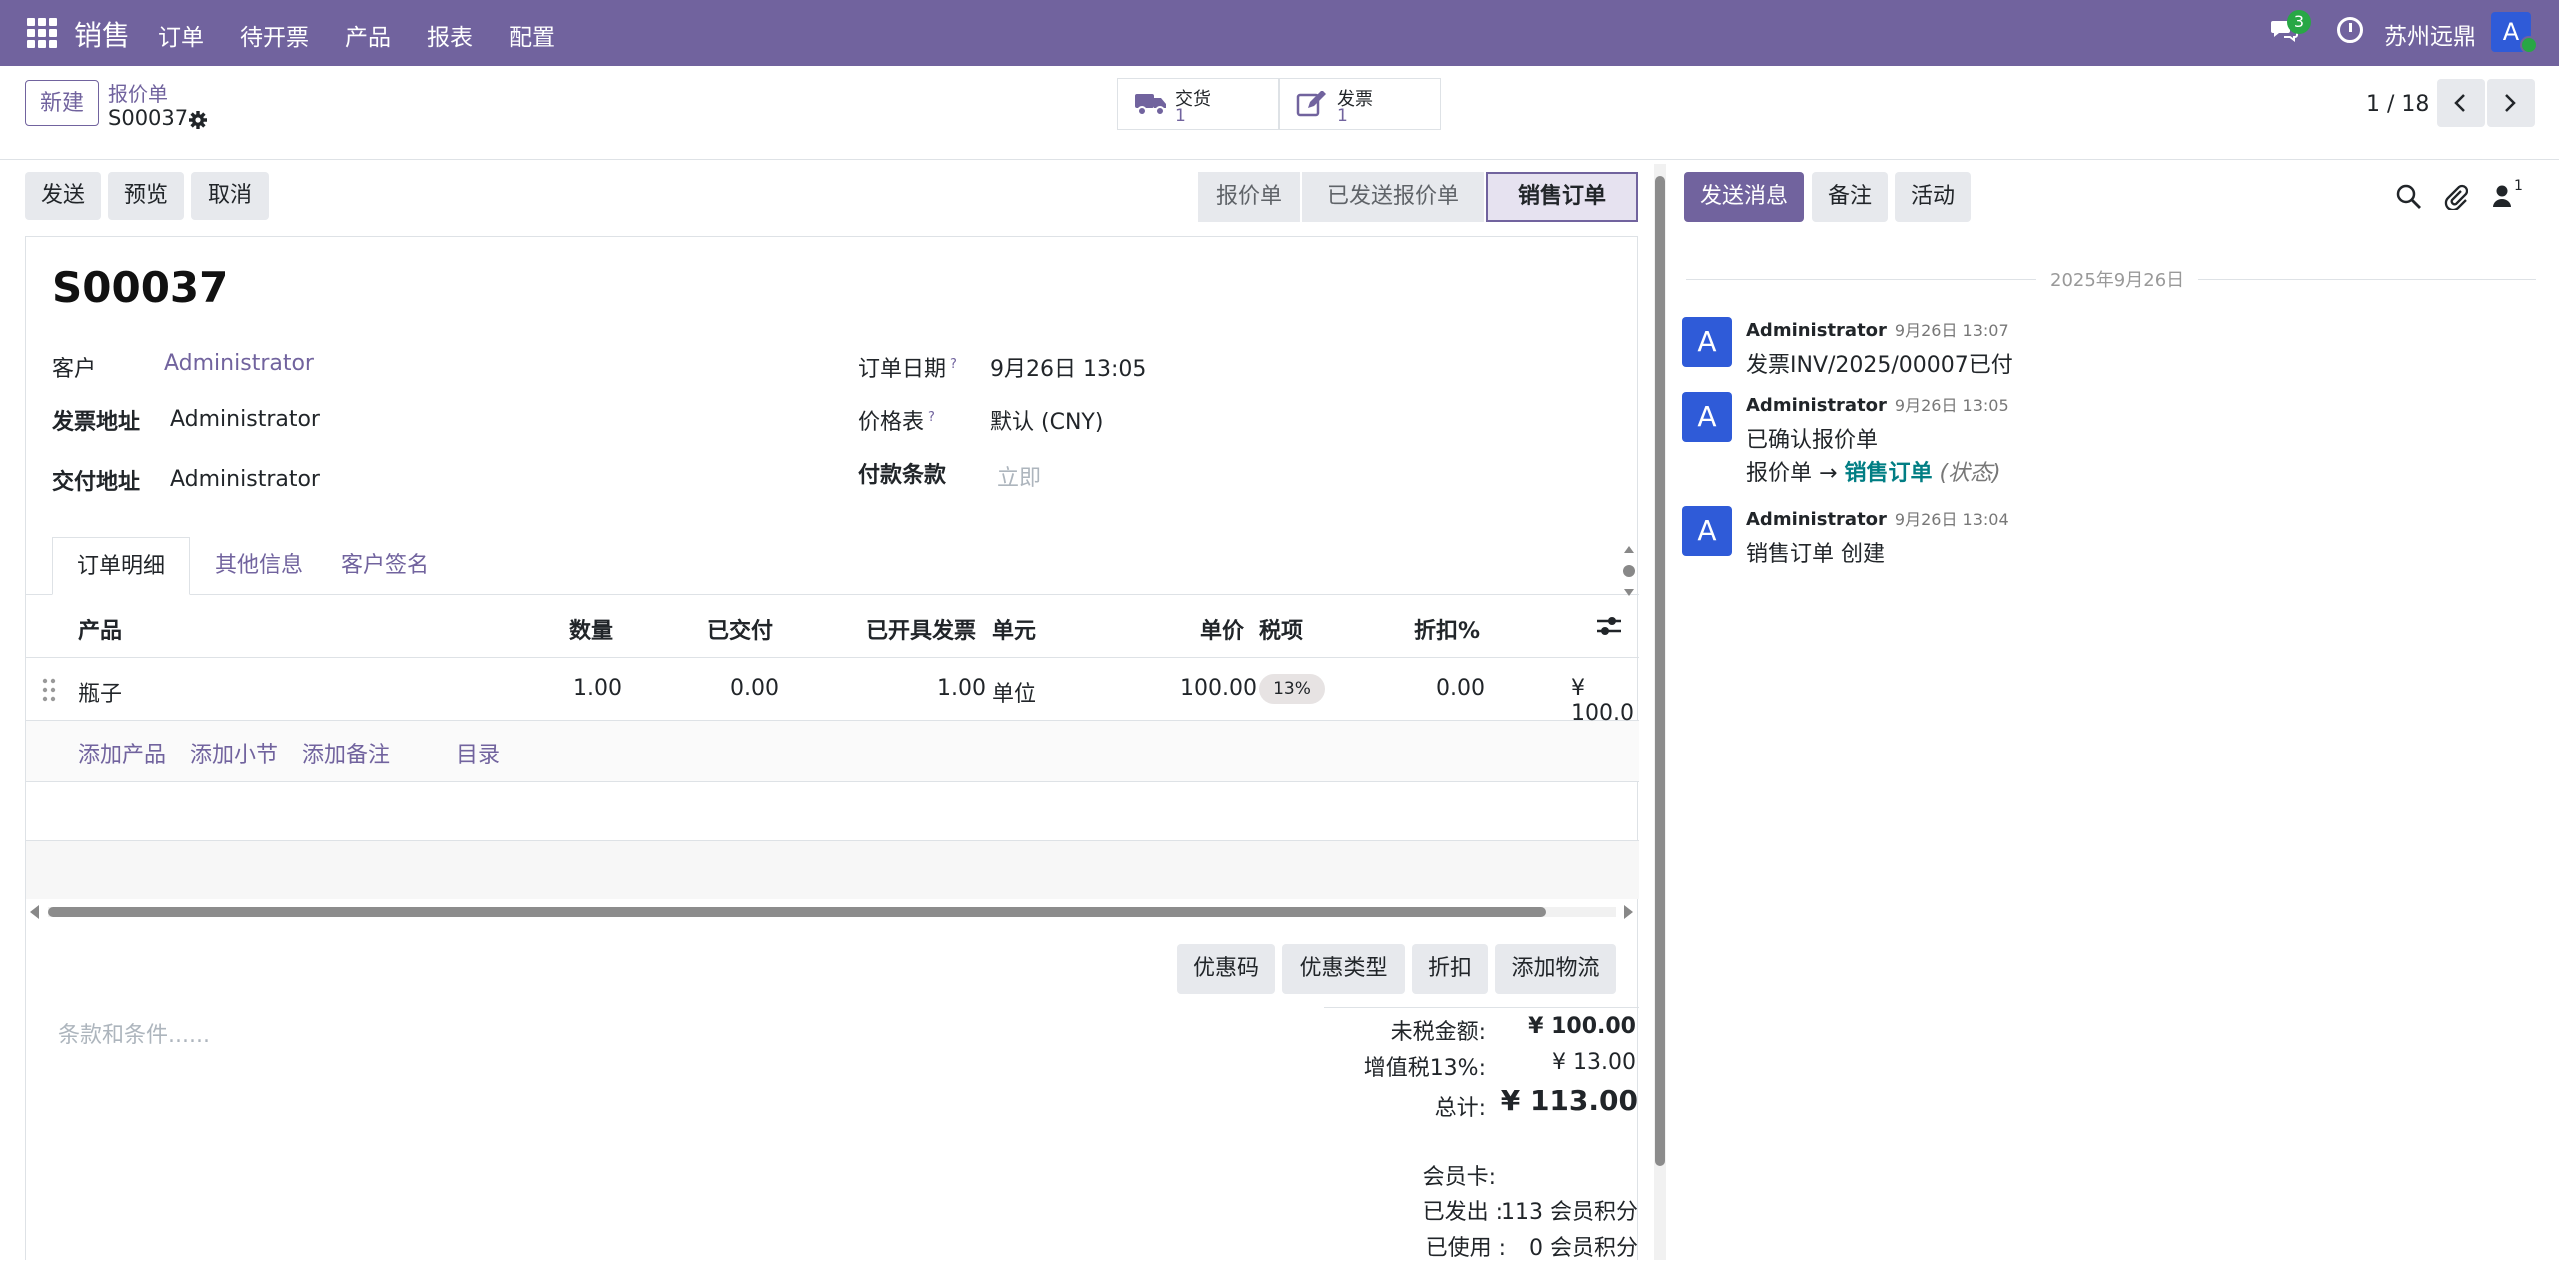 The height and width of the screenshot is (1262, 2559). I want to click on scroll-right-icon, so click(1628, 912).